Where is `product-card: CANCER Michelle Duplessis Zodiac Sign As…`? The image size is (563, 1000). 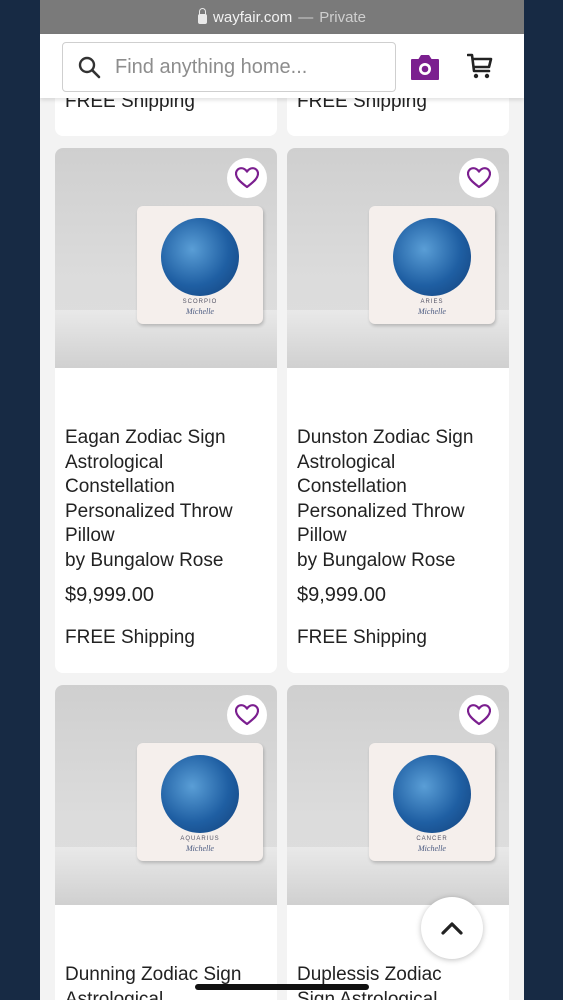 product-card: CANCER Michelle Duplessis Zodiac Sign As… is located at coordinates (398, 842).